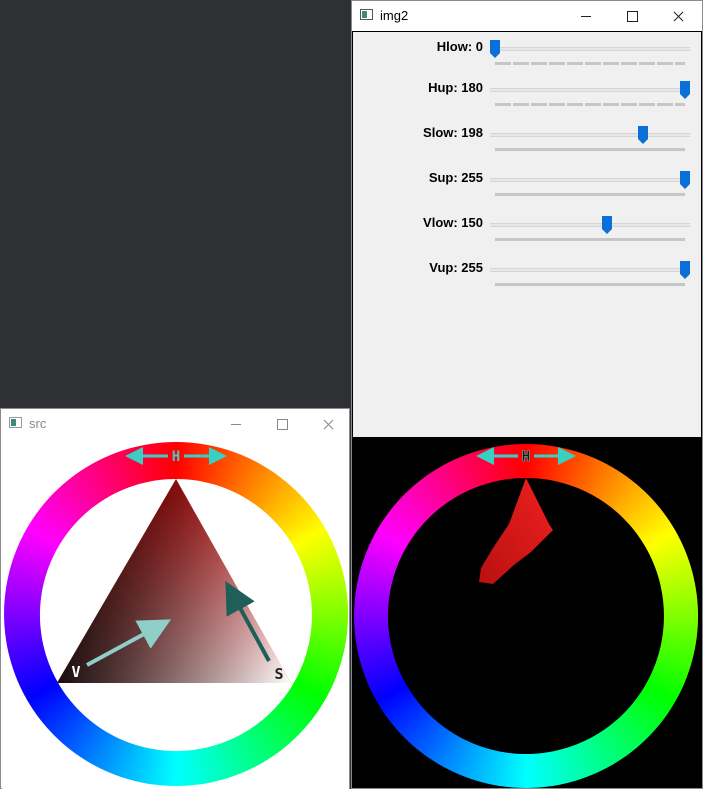 The image size is (703, 789). Describe the element at coordinates (456, 267) in the screenshot. I see `trackbar-label: Vup: 255` at that location.